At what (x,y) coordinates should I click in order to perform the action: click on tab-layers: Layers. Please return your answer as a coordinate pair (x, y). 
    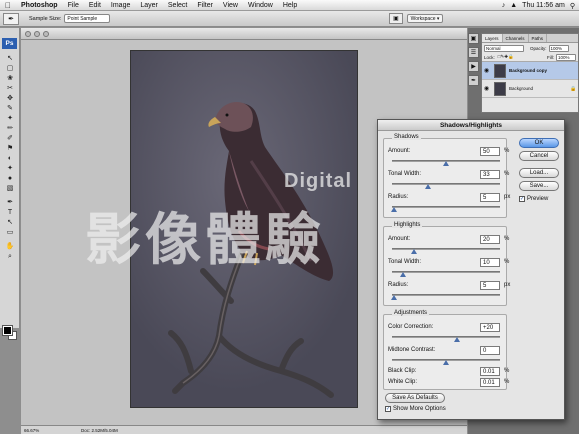
    Looking at the image, I should click on (492, 38).